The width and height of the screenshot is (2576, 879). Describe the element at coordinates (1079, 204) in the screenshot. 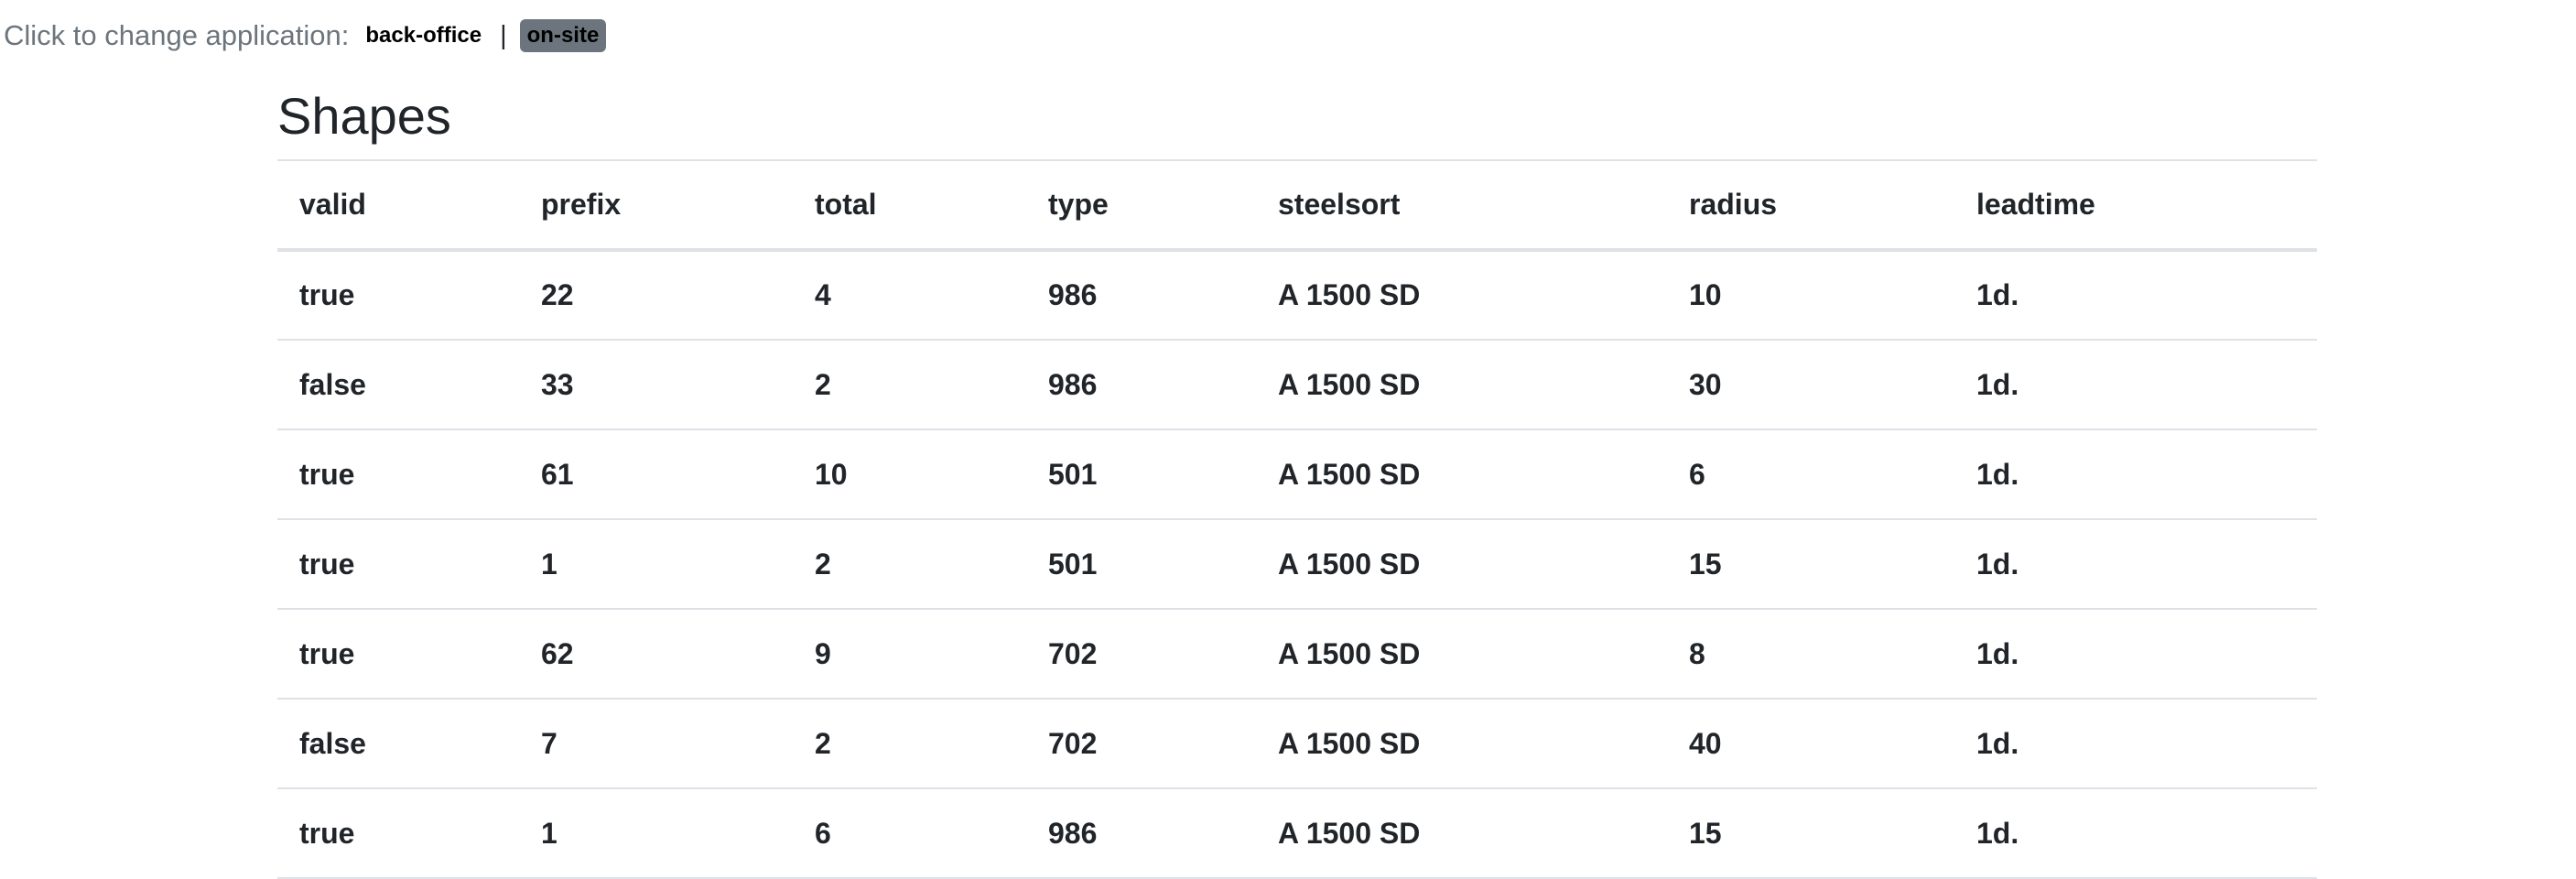

I see `column-header-type: type` at that location.